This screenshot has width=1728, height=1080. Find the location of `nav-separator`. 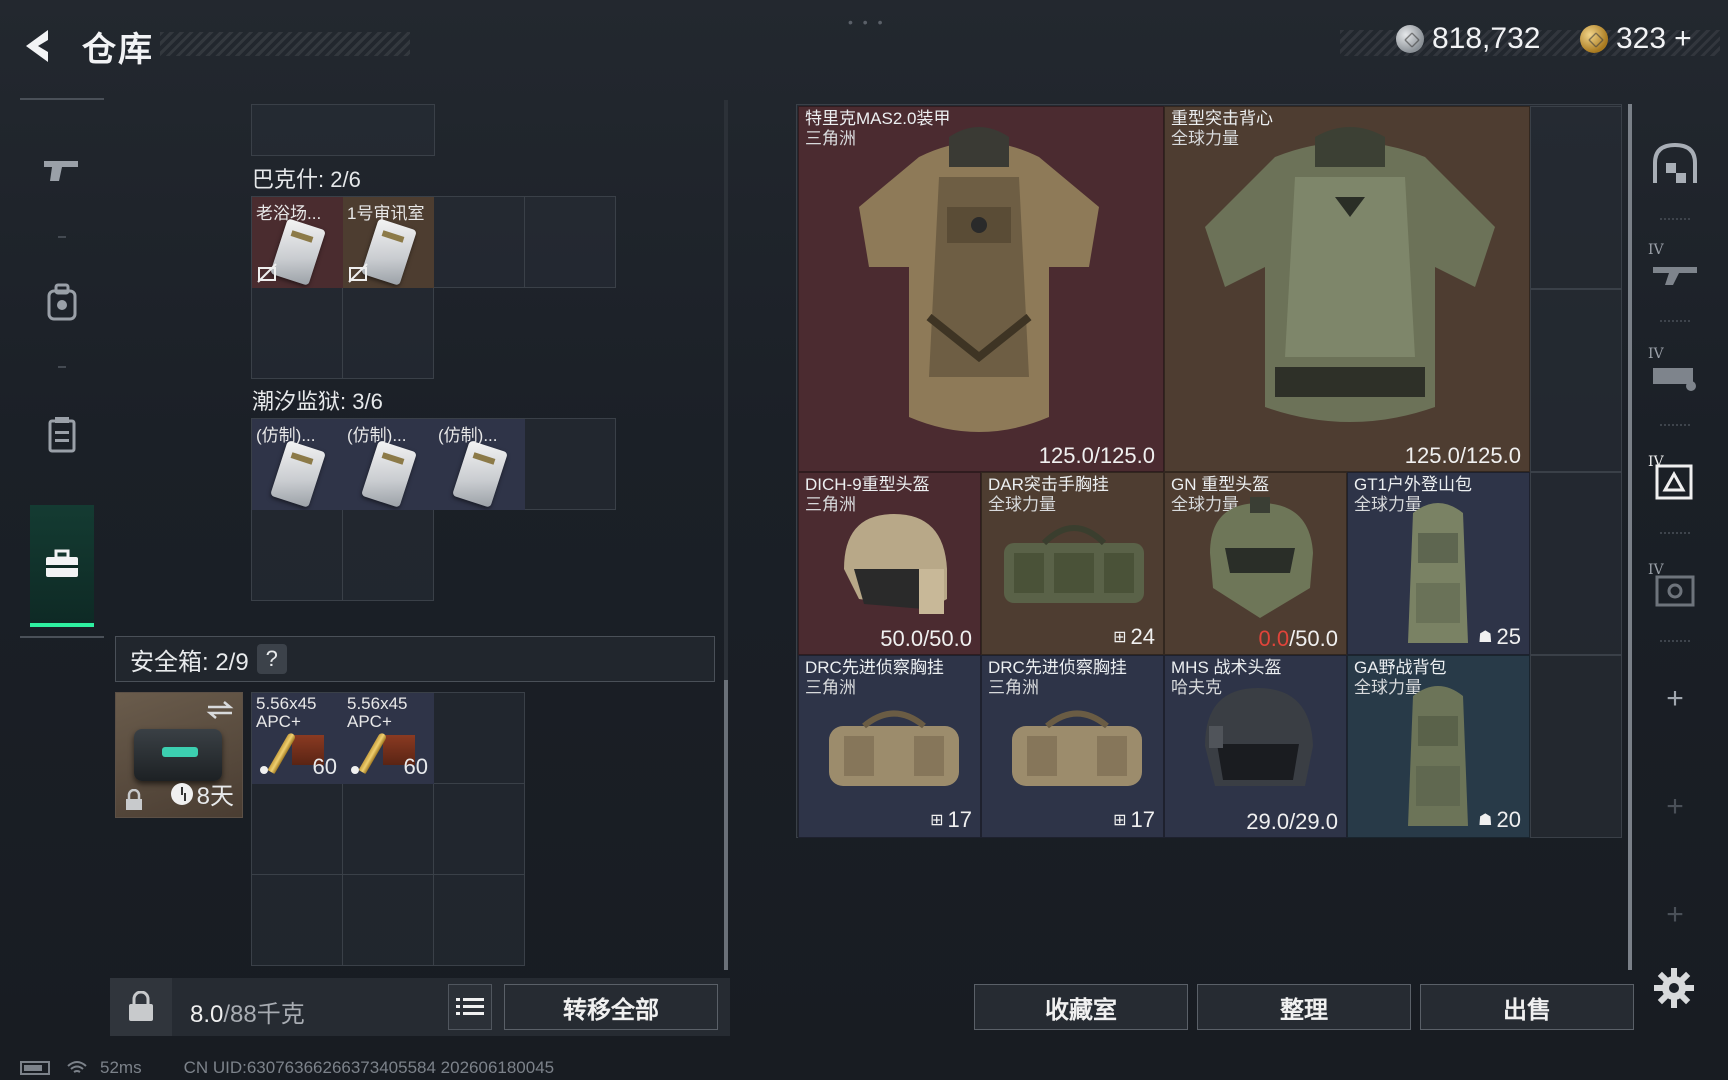

nav-separator is located at coordinates (62, 367).